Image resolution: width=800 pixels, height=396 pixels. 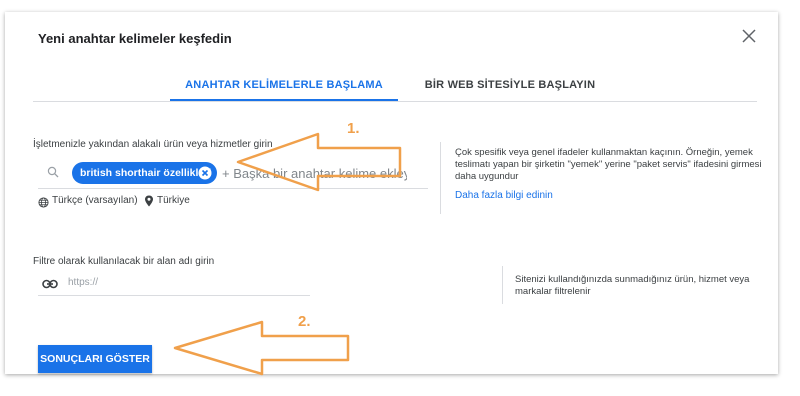 What do you see at coordinates (395, 101) in the screenshot?
I see `tabs-divider` at bounding box center [395, 101].